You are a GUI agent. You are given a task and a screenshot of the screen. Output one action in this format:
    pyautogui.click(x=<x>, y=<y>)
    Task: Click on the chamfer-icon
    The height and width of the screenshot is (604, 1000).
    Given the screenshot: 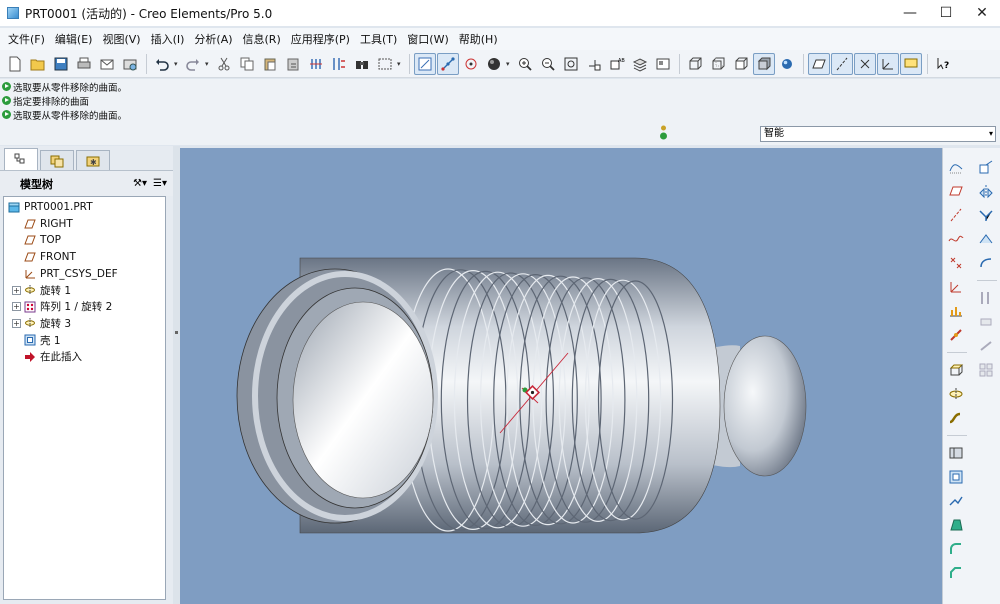 What is the action you would take?
    pyautogui.click(x=956, y=573)
    